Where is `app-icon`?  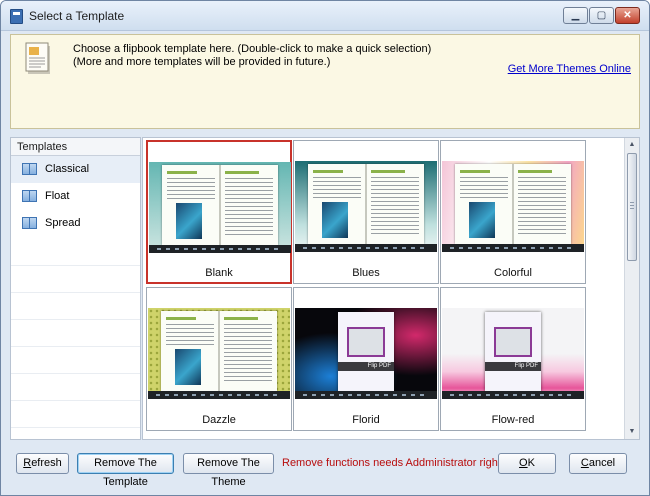 app-icon is located at coordinates (16, 16).